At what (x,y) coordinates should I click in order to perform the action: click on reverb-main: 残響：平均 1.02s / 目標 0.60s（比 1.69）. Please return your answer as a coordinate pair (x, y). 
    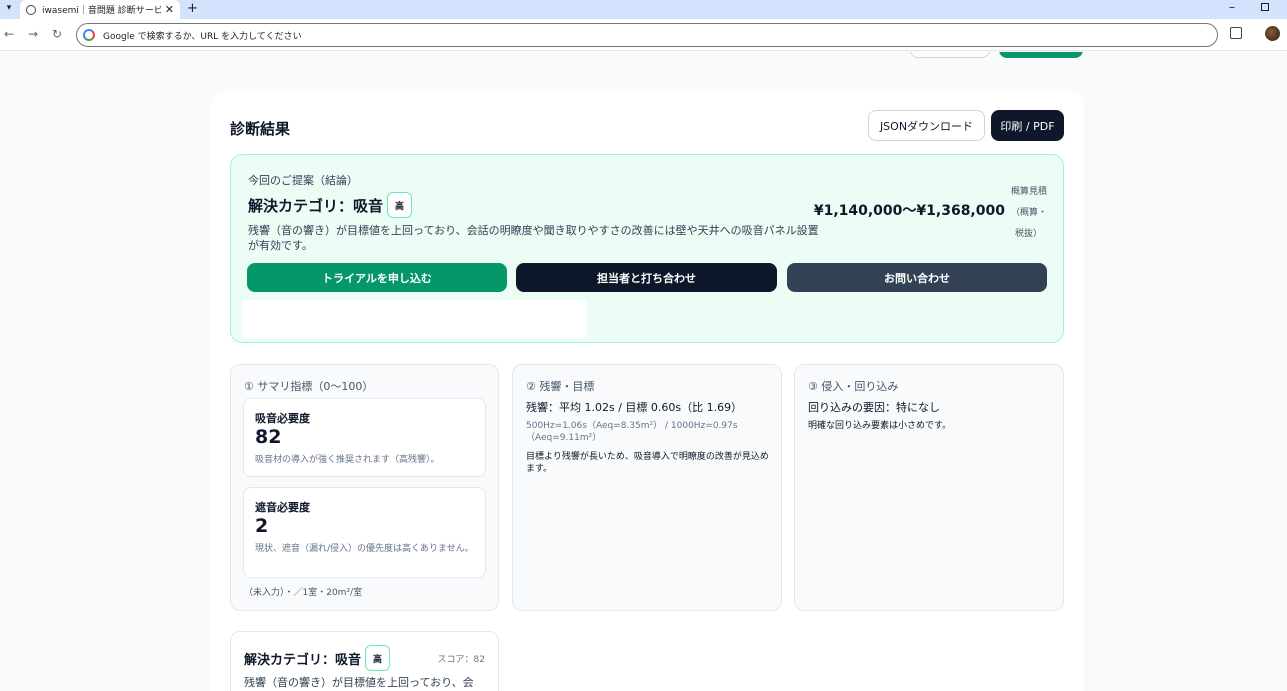
    Looking at the image, I should click on (634, 407).